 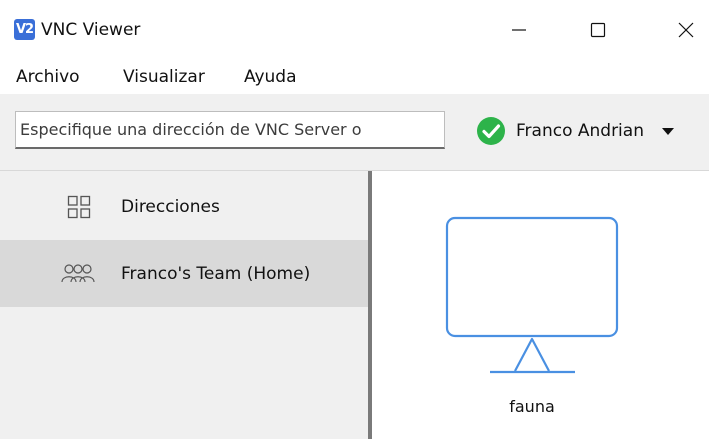 What do you see at coordinates (91, 30) in the screenshot?
I see `window-title: VNC Viewer` at bounding box center [91, 30].